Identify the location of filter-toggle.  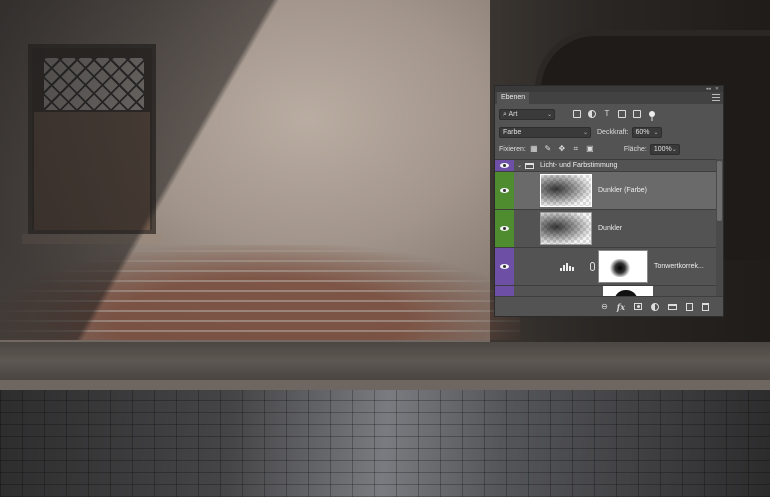
(652, 116).